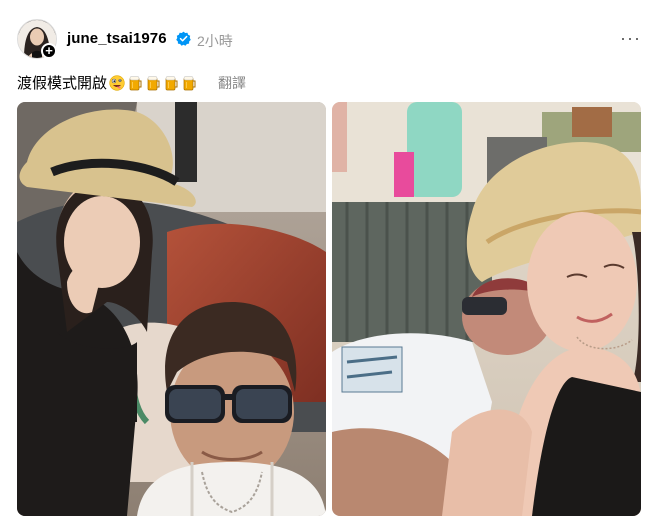 The width and height of the screenshot is (656, 524). I want to click on verified-badge-icon, so click(183, 38).